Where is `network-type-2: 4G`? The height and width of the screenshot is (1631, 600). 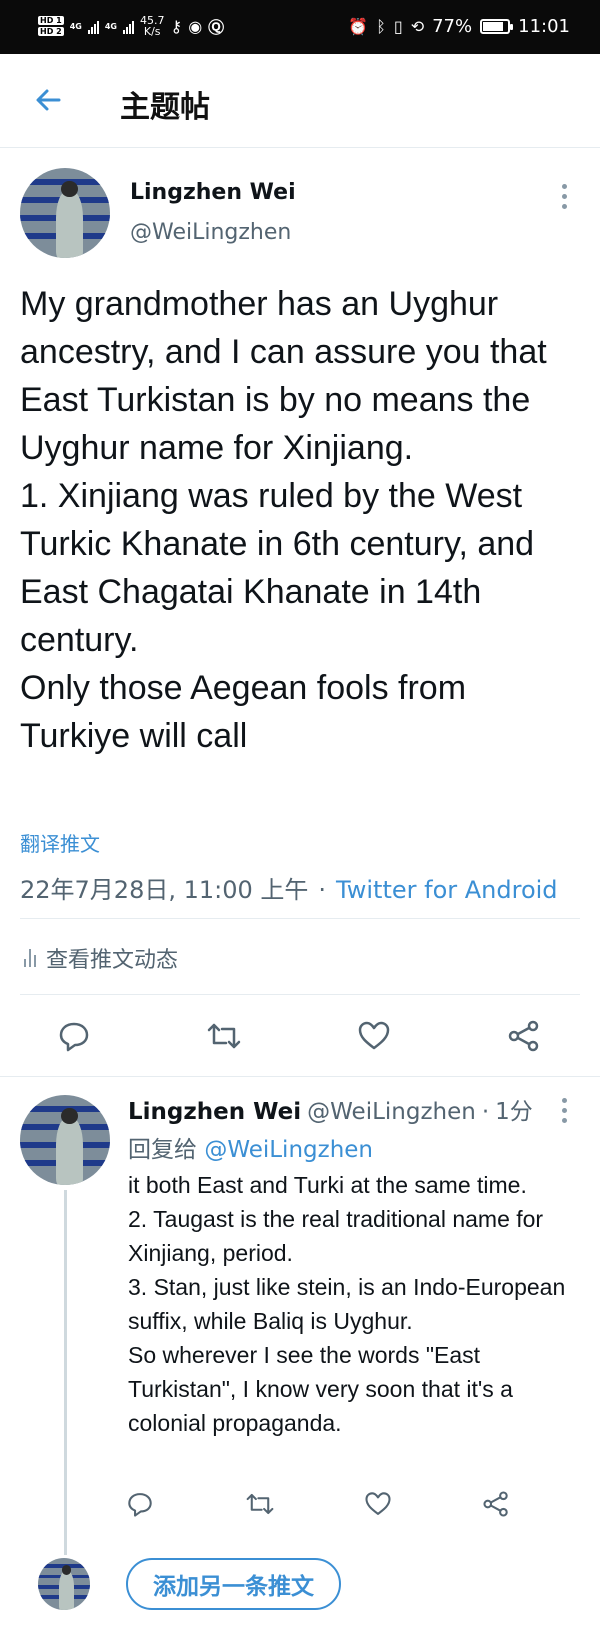
network-type-2: 4G is located at coordinates (110, 26).